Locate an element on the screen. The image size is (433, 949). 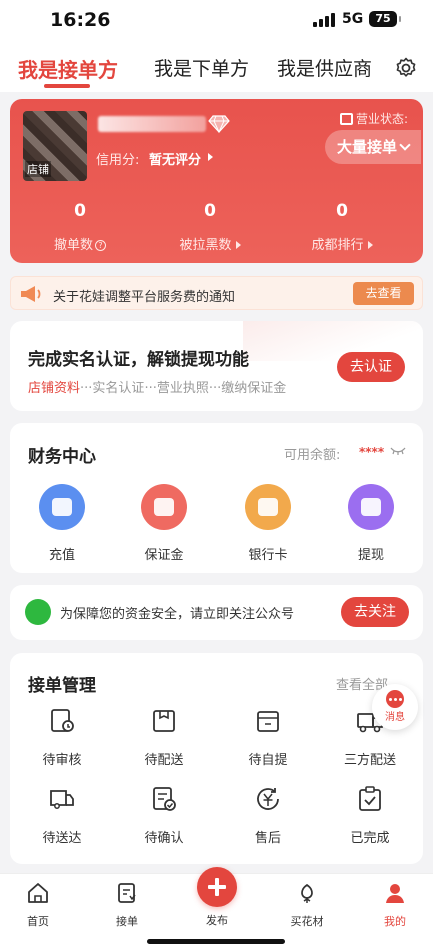
order-label: 已完成 is located at coordinates (370, 838).